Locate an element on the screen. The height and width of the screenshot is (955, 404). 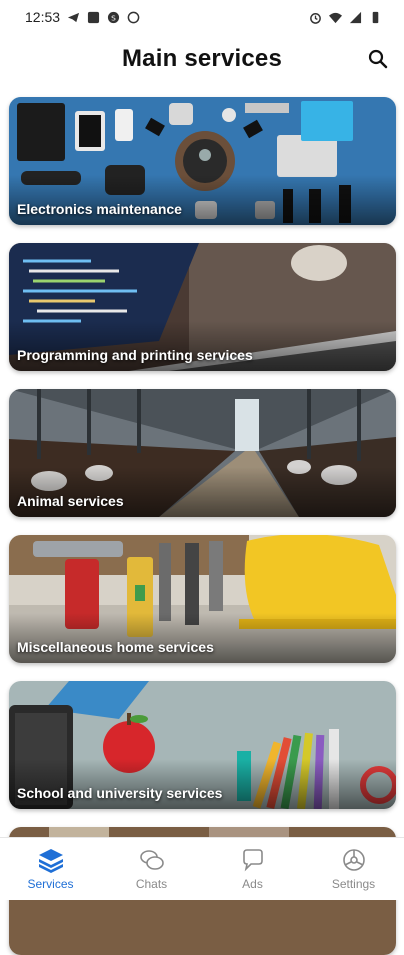
search-icon is located at coordinates (378, 59).